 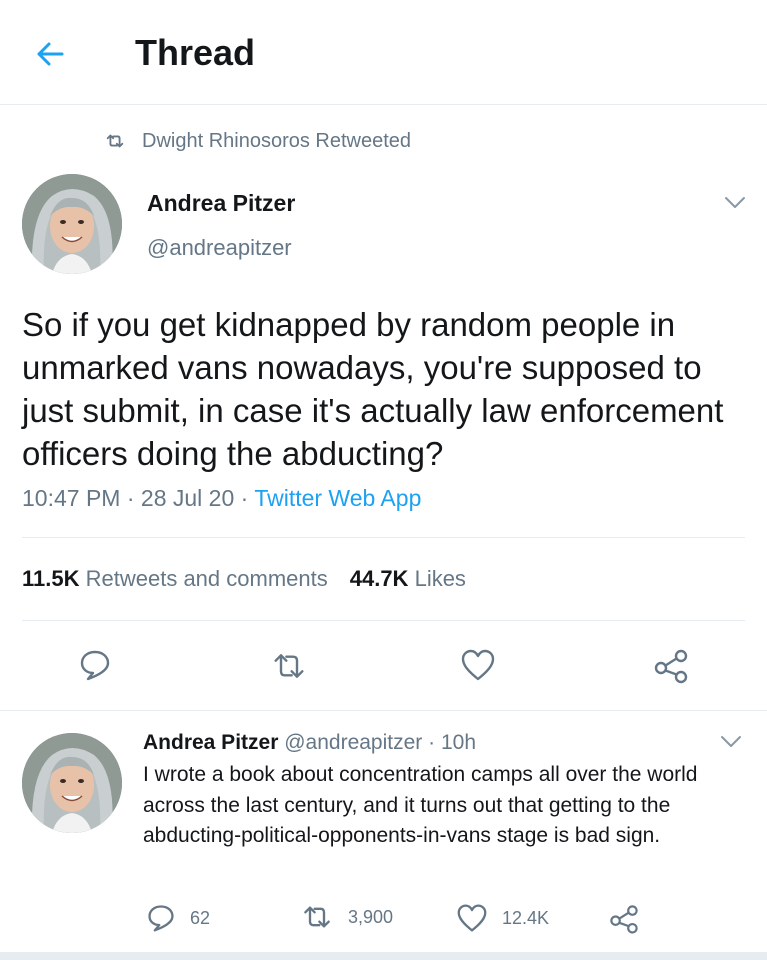 I want to click on reply-tweet-header: Andrea Pitzer @andreapitzer · 10h, so click(x=309, y=743).